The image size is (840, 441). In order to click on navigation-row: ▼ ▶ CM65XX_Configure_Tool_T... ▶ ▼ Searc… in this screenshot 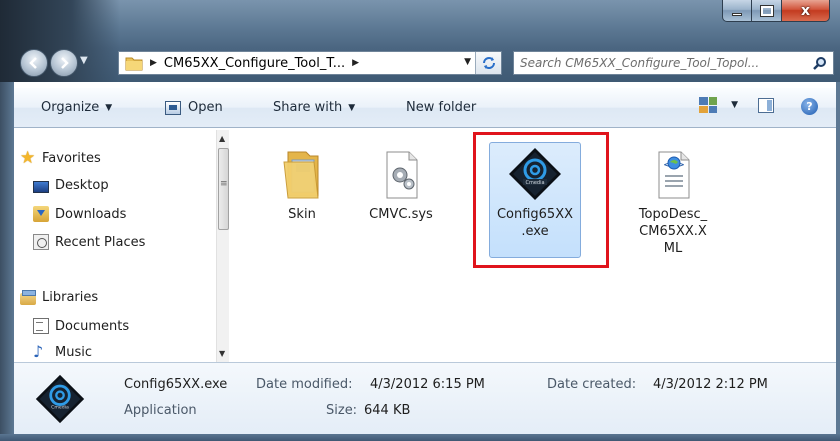, I will do `click(424, 63)`.